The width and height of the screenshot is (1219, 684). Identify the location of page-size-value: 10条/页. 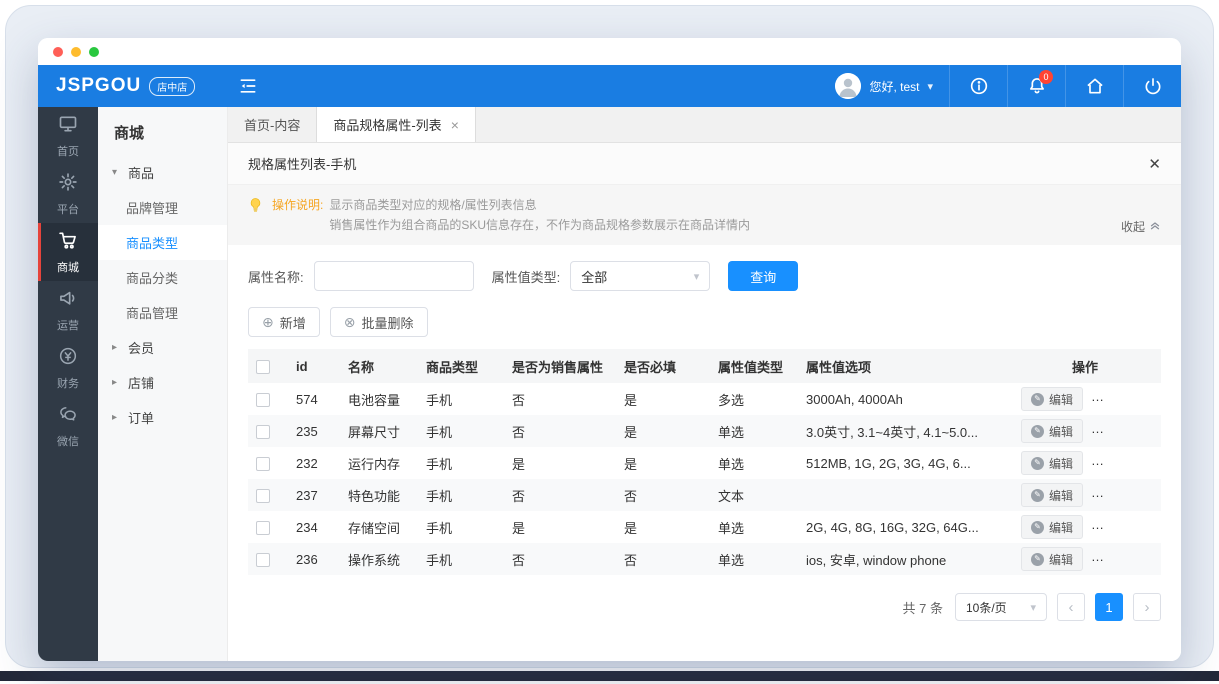
(986, 607).